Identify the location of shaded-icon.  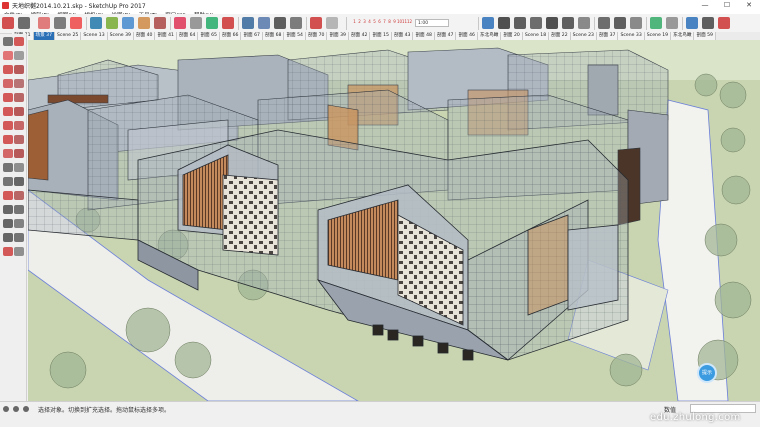
(636, 23).